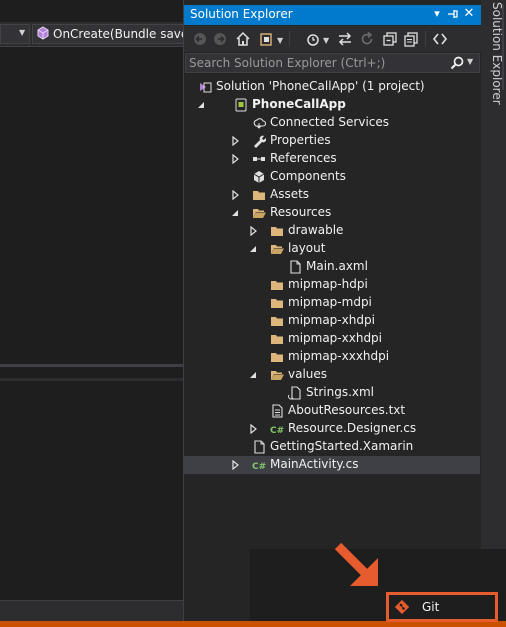 The image size is (506, 627). I want to click on tree-item-label: Resource.Designer.cs, so click(352, 428).